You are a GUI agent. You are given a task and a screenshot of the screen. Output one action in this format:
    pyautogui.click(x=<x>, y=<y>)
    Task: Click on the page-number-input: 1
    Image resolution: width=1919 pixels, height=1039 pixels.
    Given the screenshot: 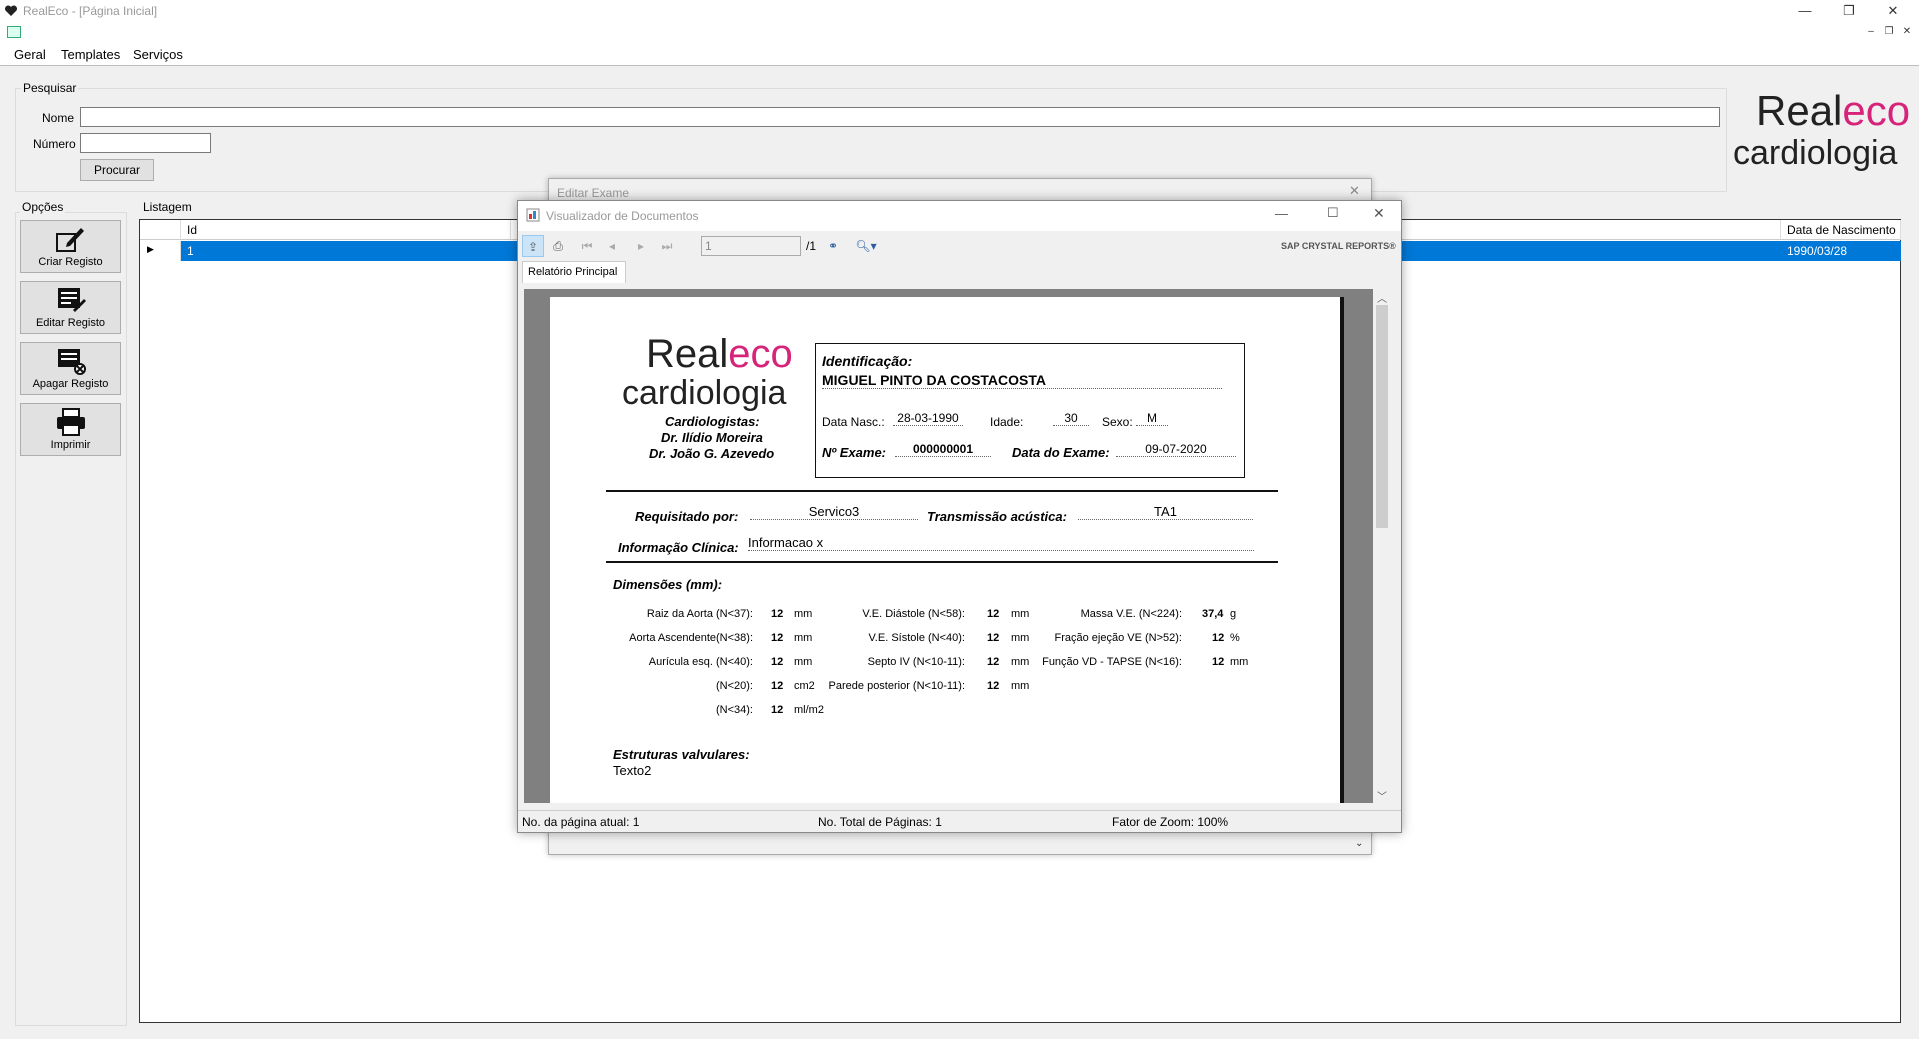 What is the action you would take?
    pyautogui.click(x=751, y=246)
    